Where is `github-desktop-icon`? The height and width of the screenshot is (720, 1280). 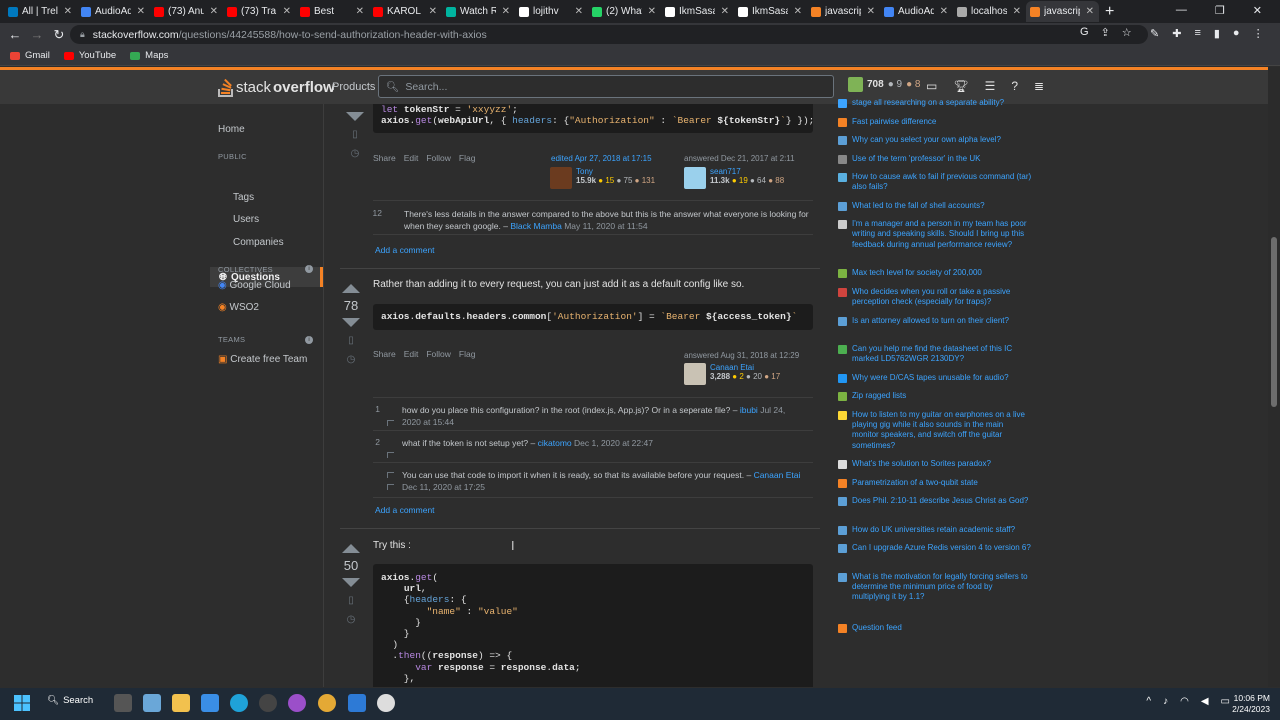 github-desktop-icon is located at coordinates (268, 703).